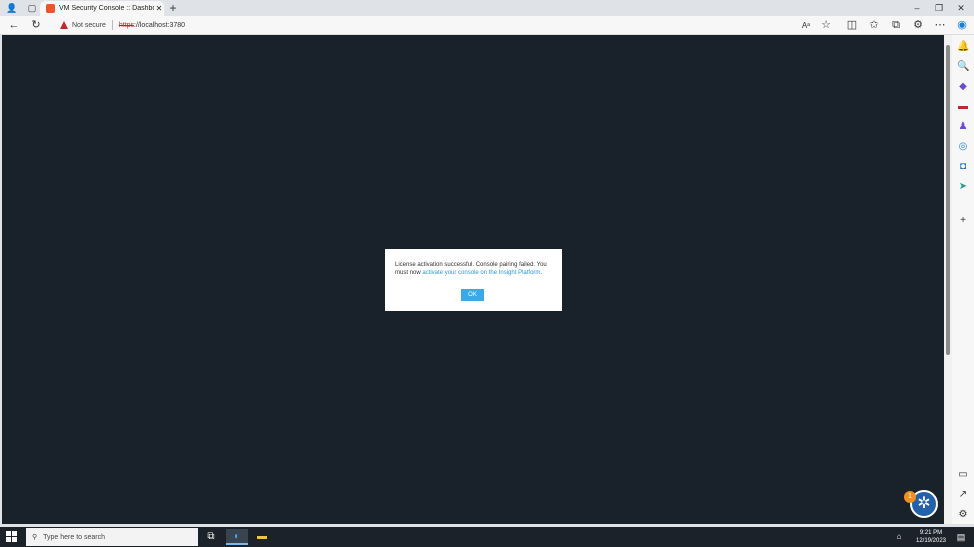 This screenshot has width=974, height=547. What do you see at coordinates (963, 475) in the screenshot?
I see `sidebar-layout-icon: ▭` at bounding box center [963, 475].